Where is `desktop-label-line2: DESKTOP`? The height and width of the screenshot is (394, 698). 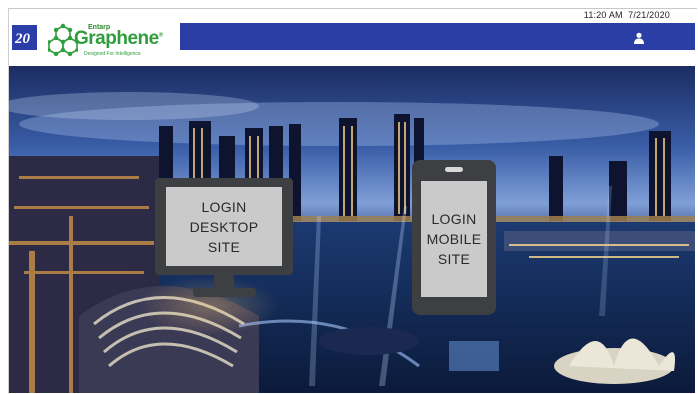
desktop-label-line2: DESKTOP is located at coordinates (224, 226).